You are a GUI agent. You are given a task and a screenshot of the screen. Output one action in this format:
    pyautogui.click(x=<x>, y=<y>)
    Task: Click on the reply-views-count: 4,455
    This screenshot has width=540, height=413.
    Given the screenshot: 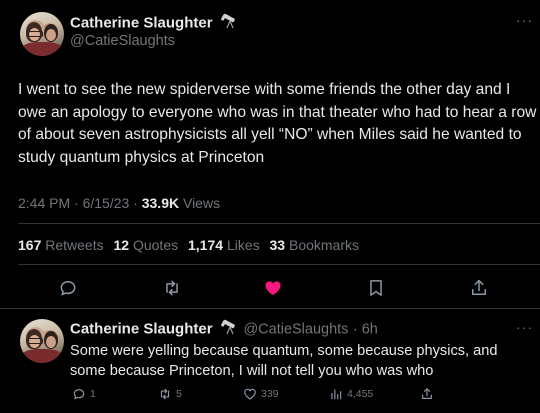 What is the action you would take?
    pyautogui.click(x=360, y=394)
    